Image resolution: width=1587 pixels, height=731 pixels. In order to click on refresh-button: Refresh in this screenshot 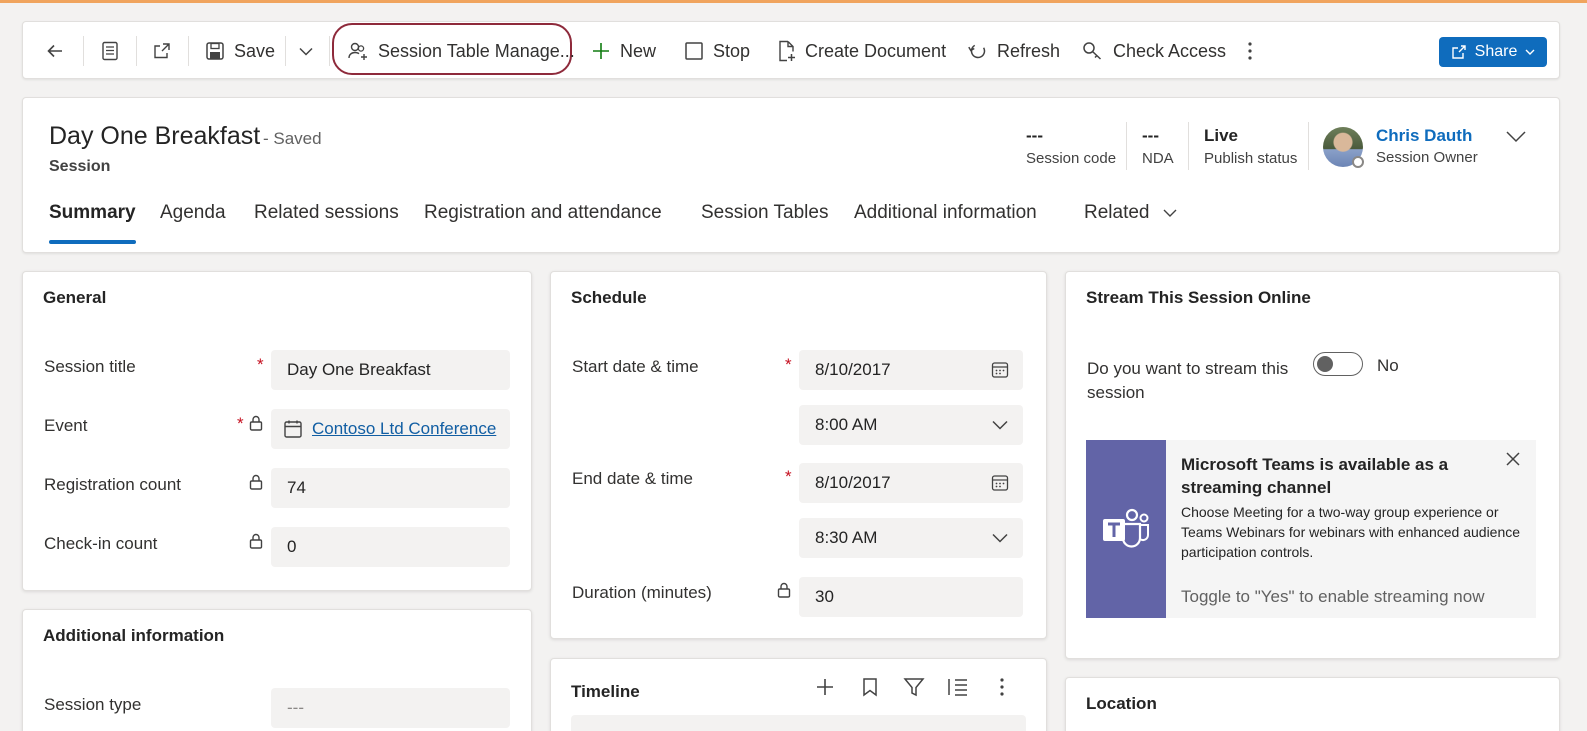, I will do `click(1014, 51)`.